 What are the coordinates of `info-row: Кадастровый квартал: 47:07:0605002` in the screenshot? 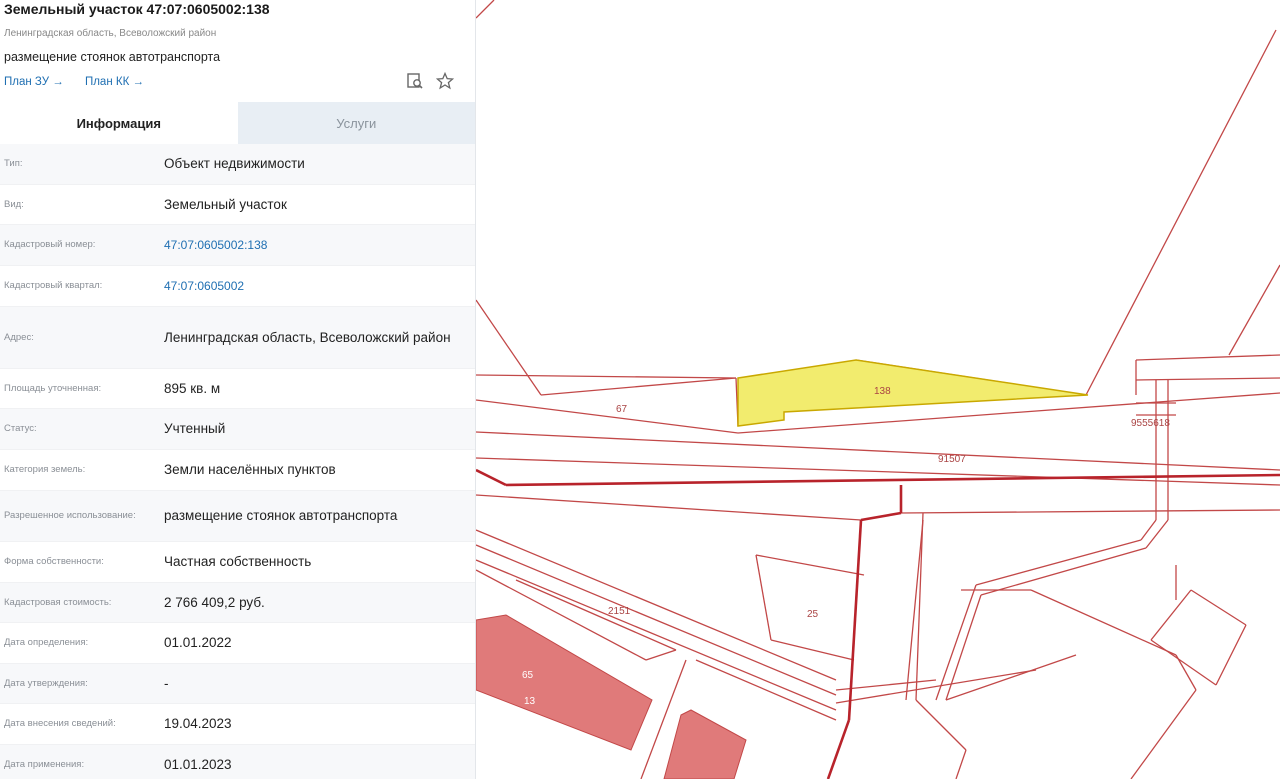 It's located at (237, 286).